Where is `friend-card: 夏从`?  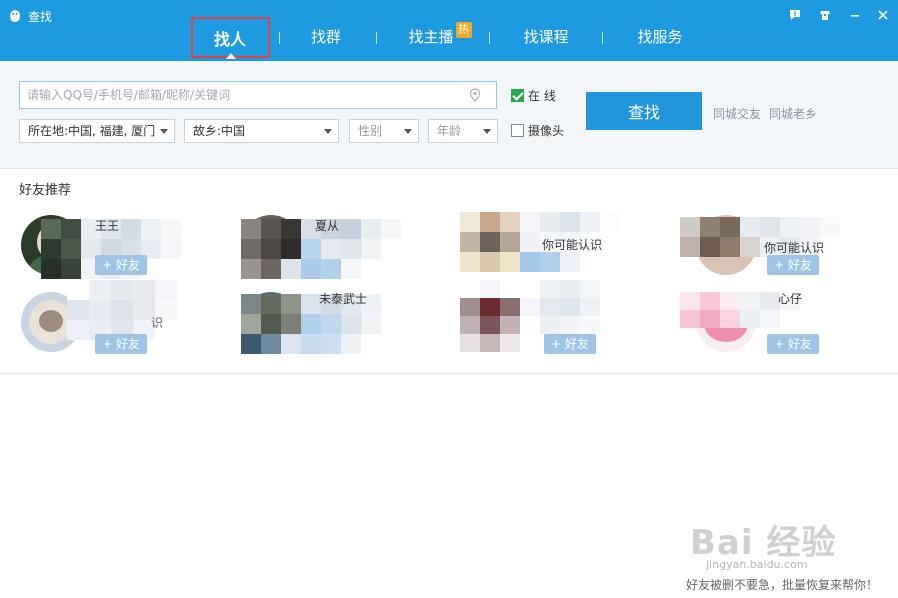 friend-card: 夏从 is located at coordinates (341, 247).